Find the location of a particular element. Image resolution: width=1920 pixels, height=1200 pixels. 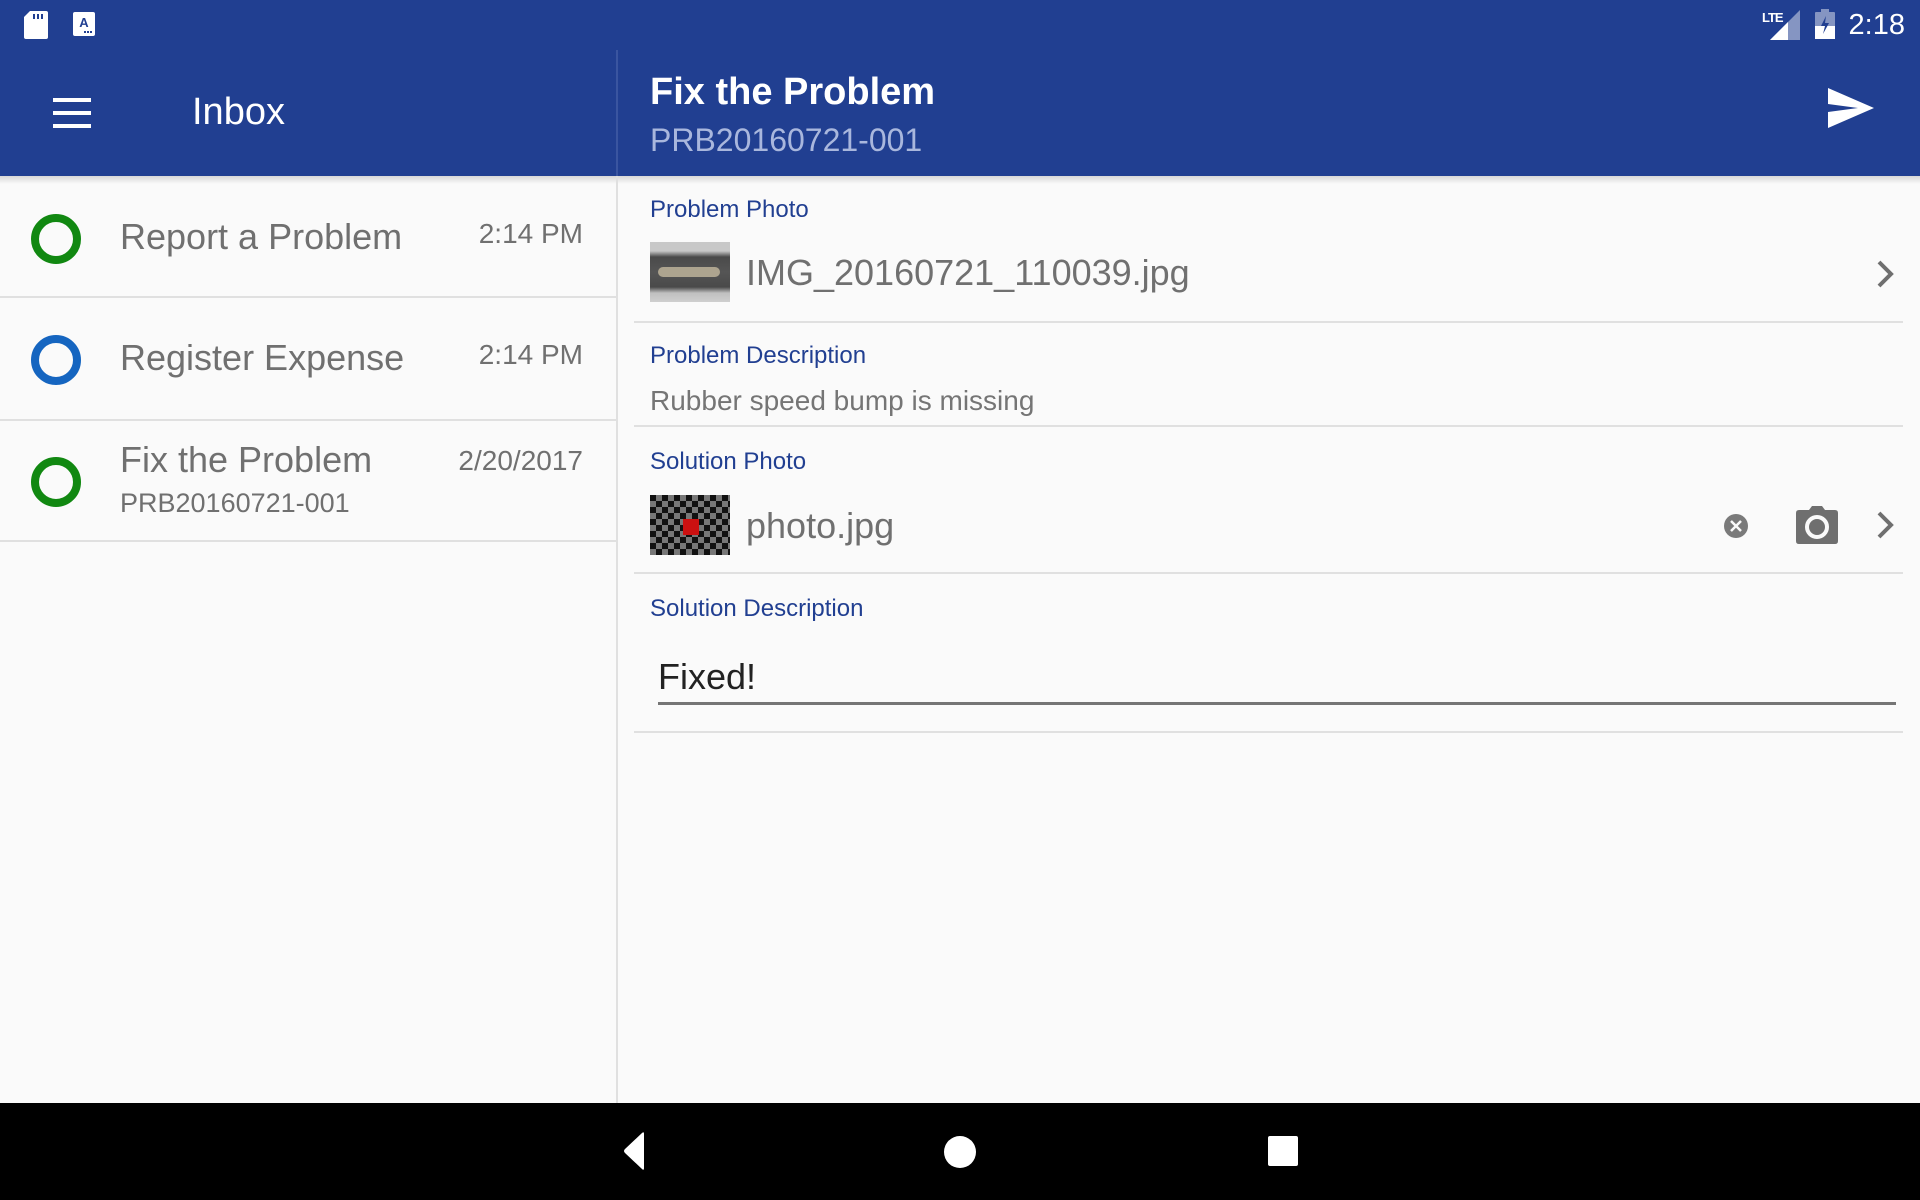

battery-charging-icon is located at coordinates (1825, 26).